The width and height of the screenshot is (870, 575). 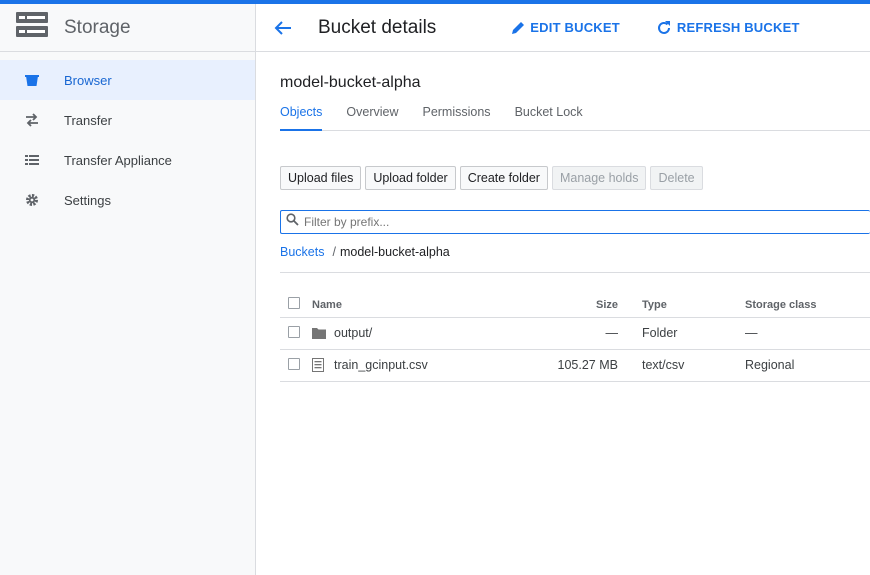 What do you see at coordinates (127, 80) in the screenshot?
I see `sidebar-item-browser: Browser` at bounding box center [127, 80].